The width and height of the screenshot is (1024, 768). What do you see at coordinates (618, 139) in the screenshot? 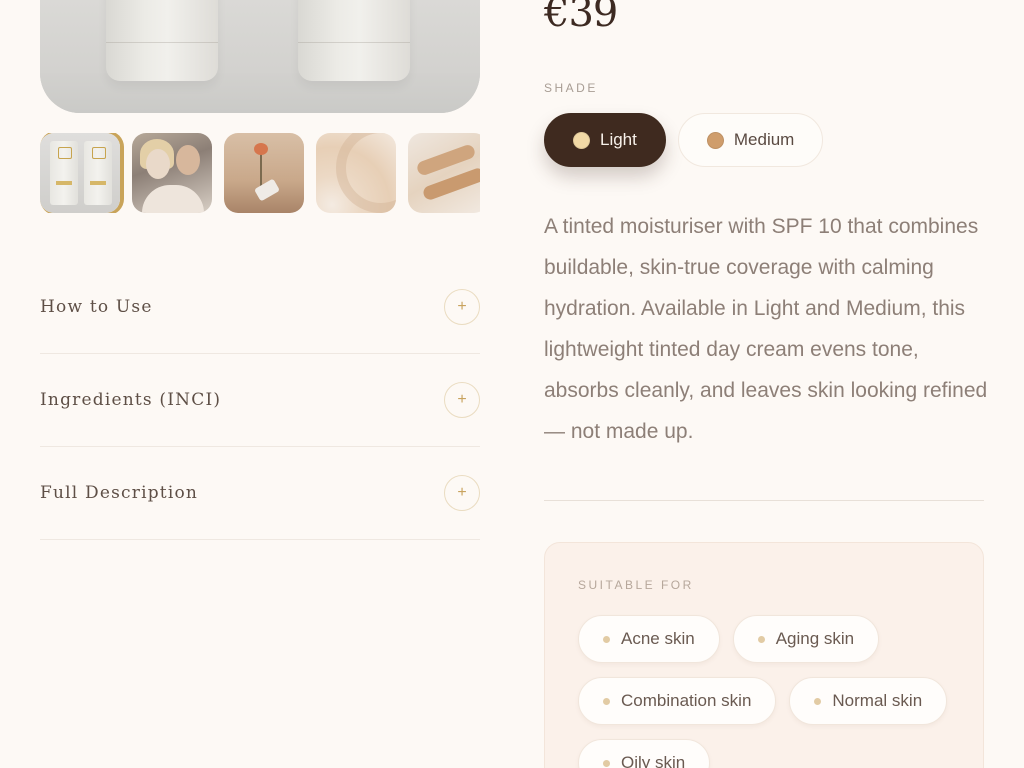
I see `shade-option-label: Light` at bounding box center [618, 139].